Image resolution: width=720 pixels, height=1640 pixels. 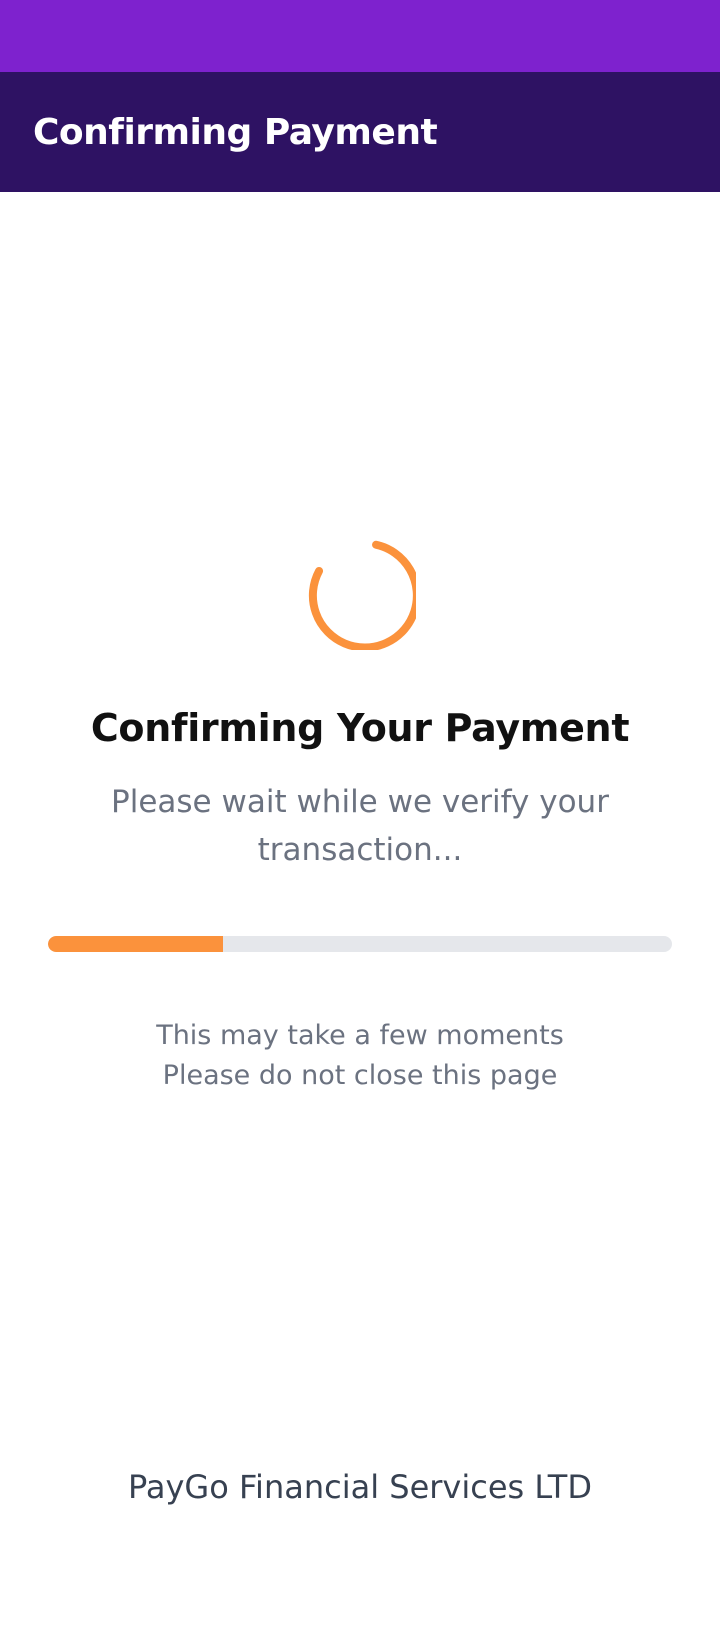 I want to click on do-not-close-note: Please do not close this page, so click(x=360, y=1075).